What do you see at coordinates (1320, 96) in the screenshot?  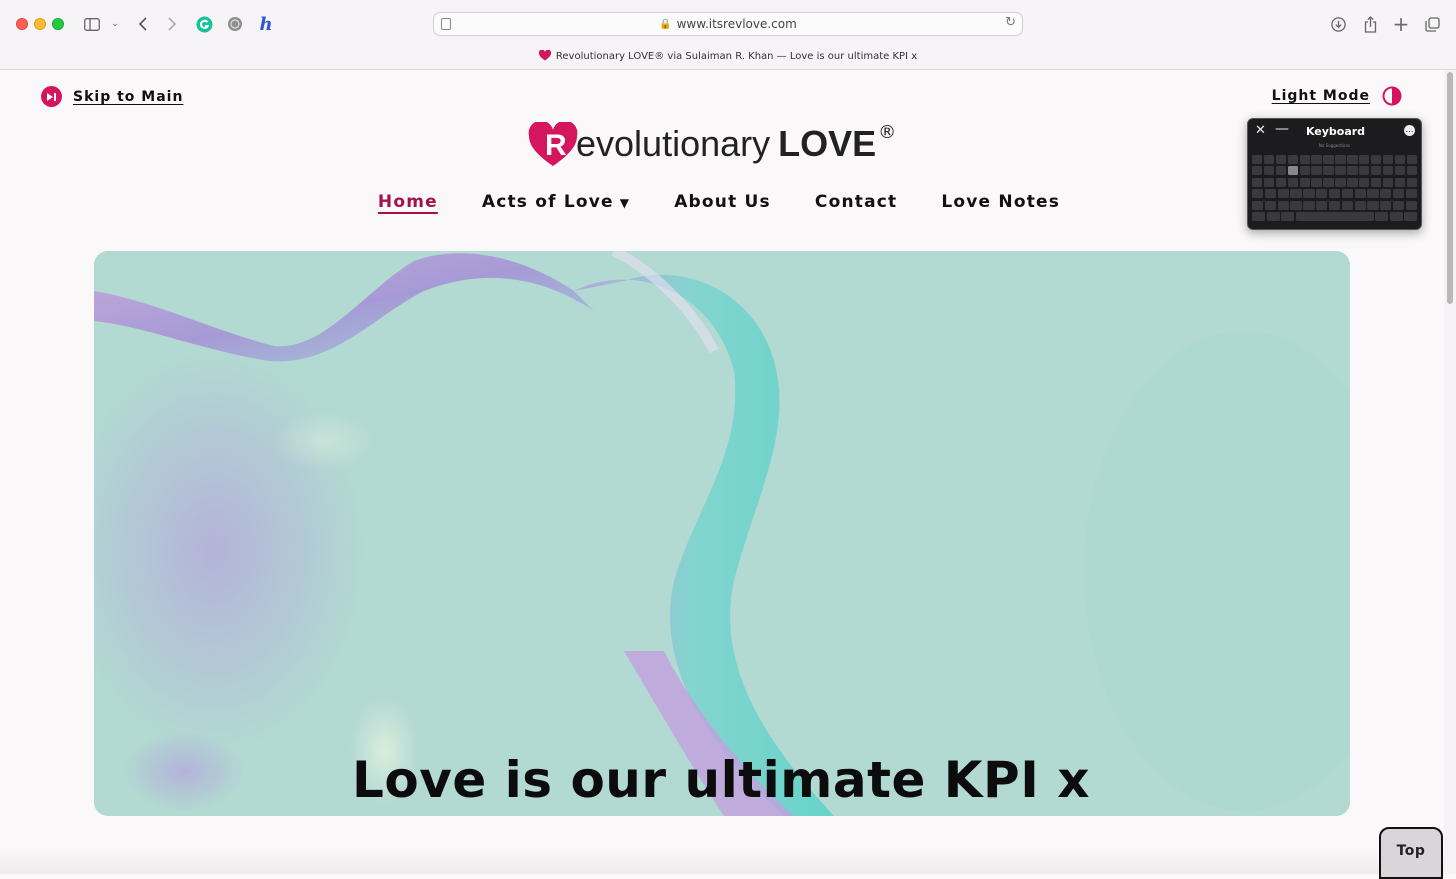 I see `light-mode-label: Light Mode` at bounding box center [1320, 96].